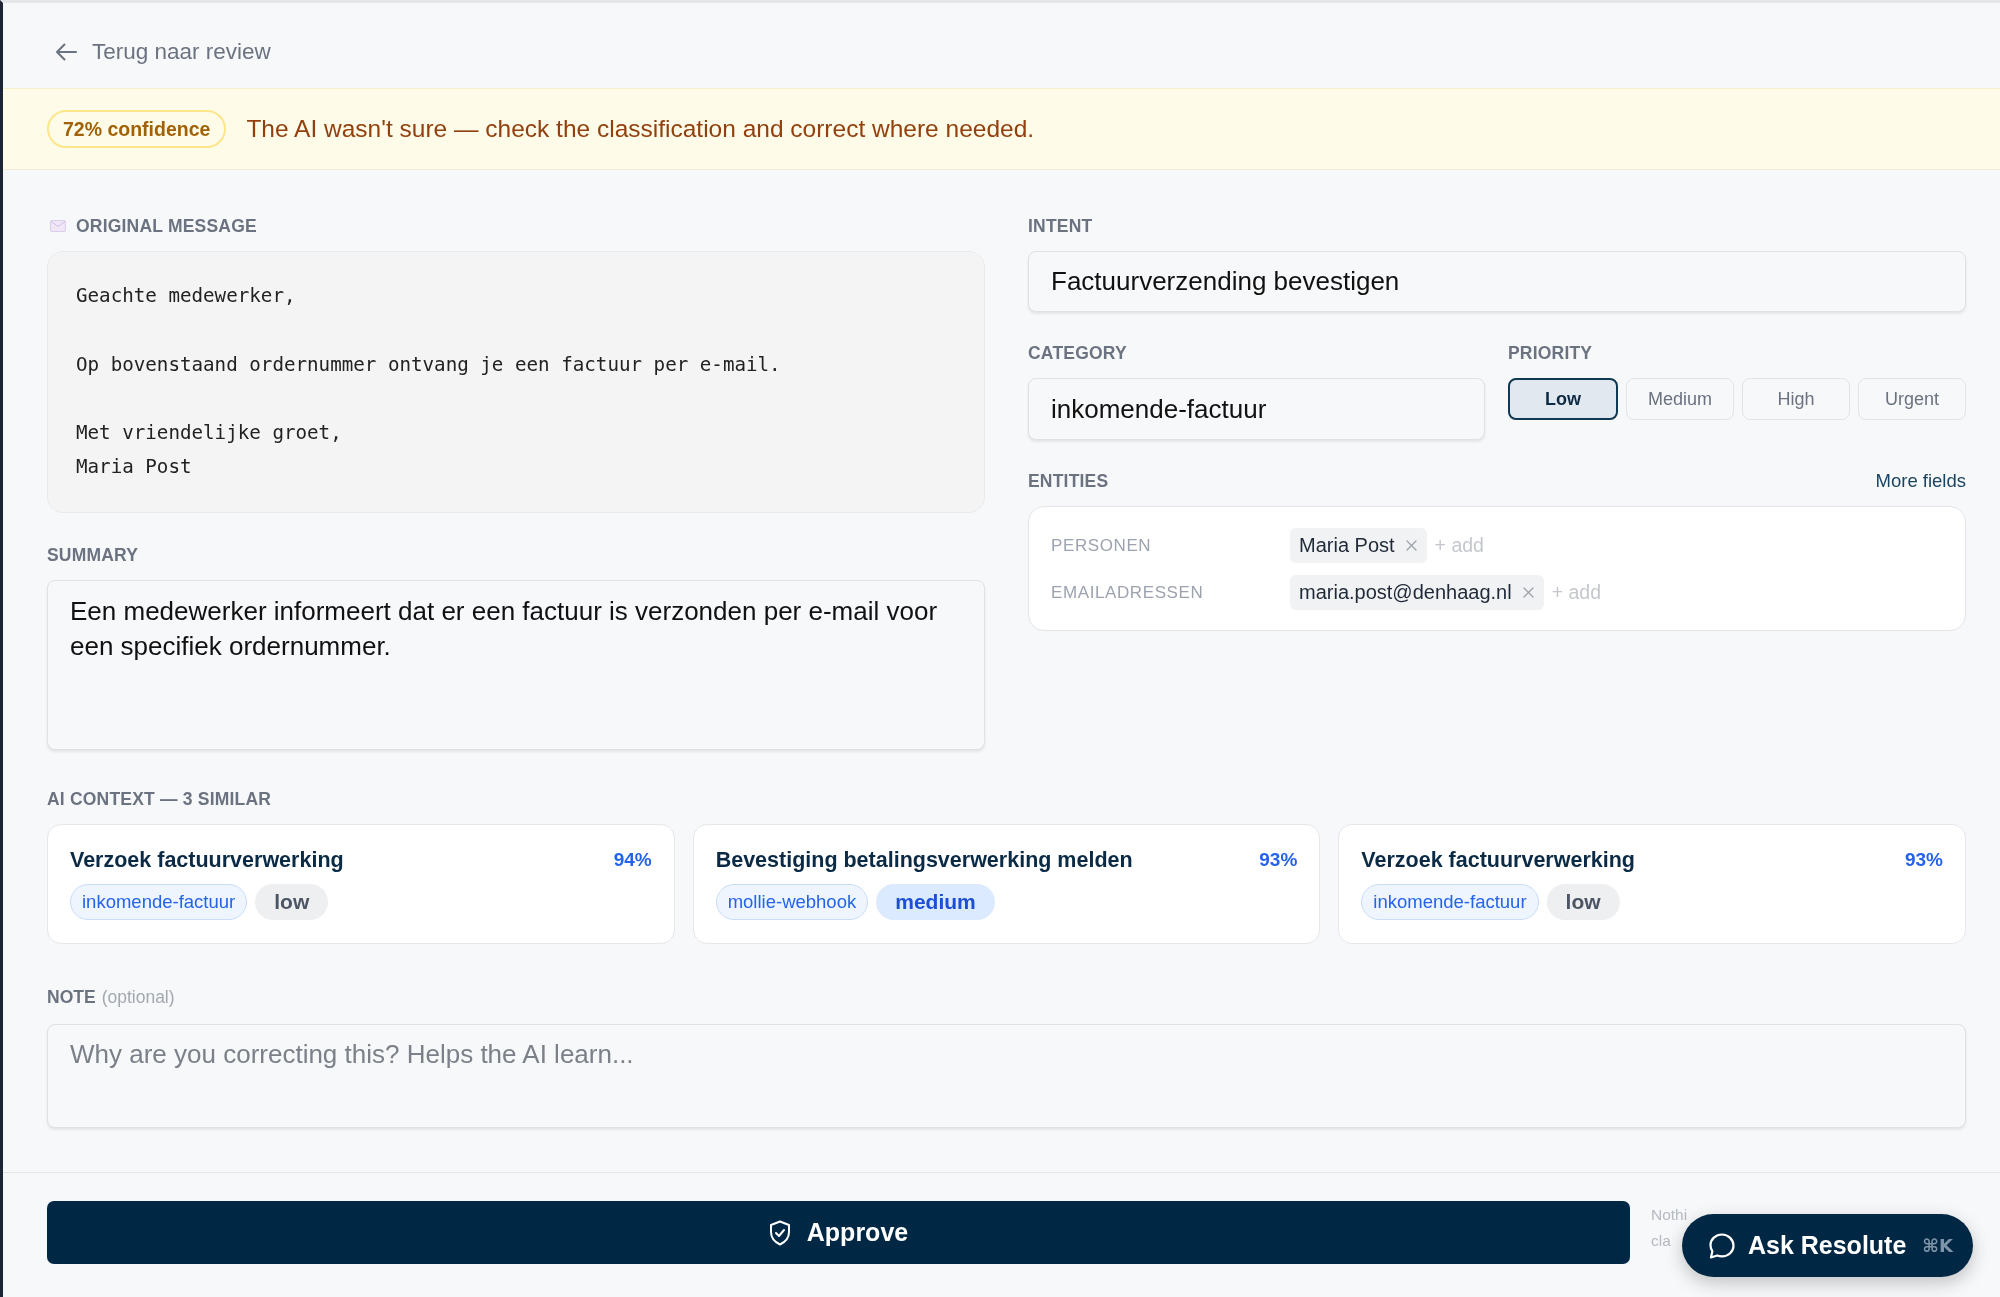 This screenshot has height=1297, width=2000. I want to click on priority-tag: medium, so click(935, 901).